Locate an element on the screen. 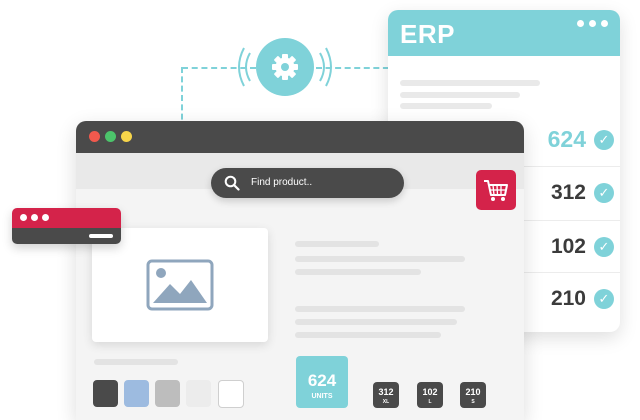  erp-header: ERP is located at coordinates (504, 33).